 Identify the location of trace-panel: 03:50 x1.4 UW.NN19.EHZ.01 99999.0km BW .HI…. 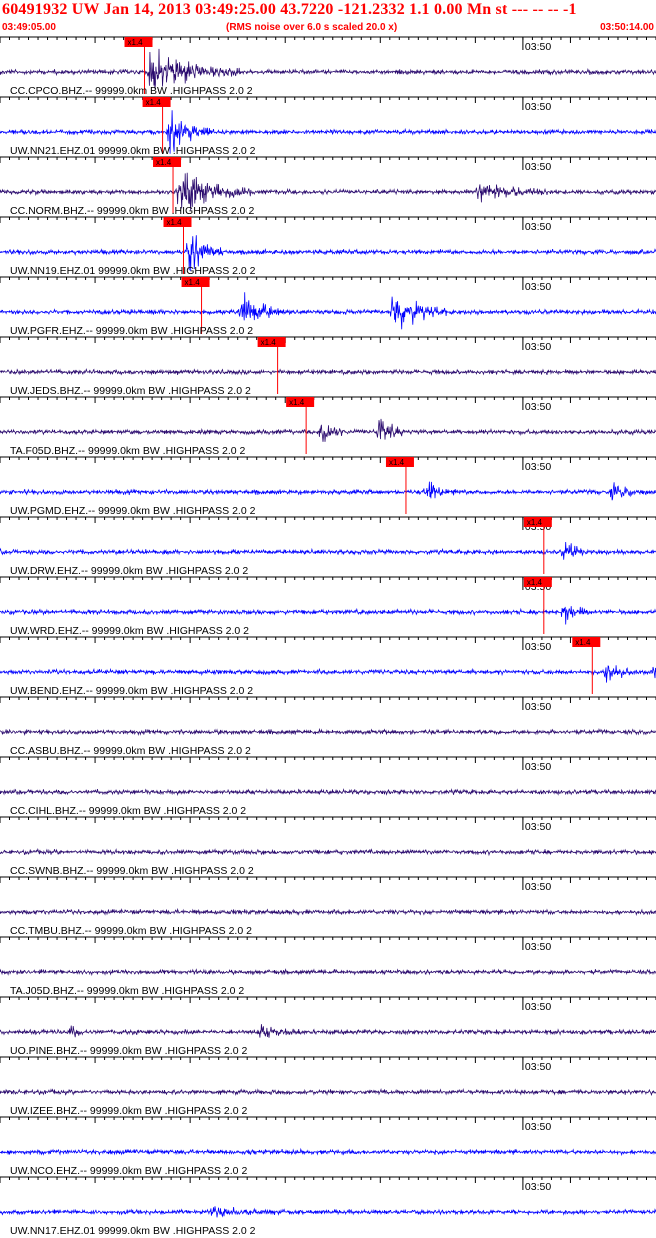
(328, 246).